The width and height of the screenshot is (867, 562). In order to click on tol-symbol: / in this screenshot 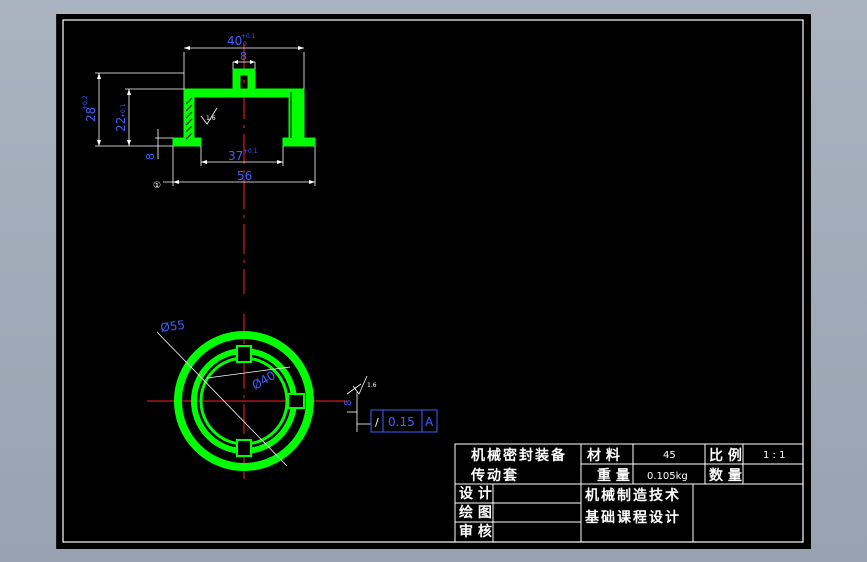, I will do `click(377, 422)`.